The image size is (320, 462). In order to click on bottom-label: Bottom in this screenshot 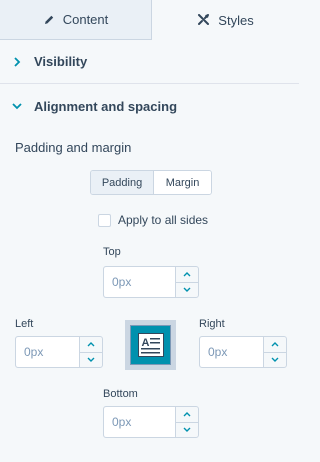, I will do `click(120, 394)`.